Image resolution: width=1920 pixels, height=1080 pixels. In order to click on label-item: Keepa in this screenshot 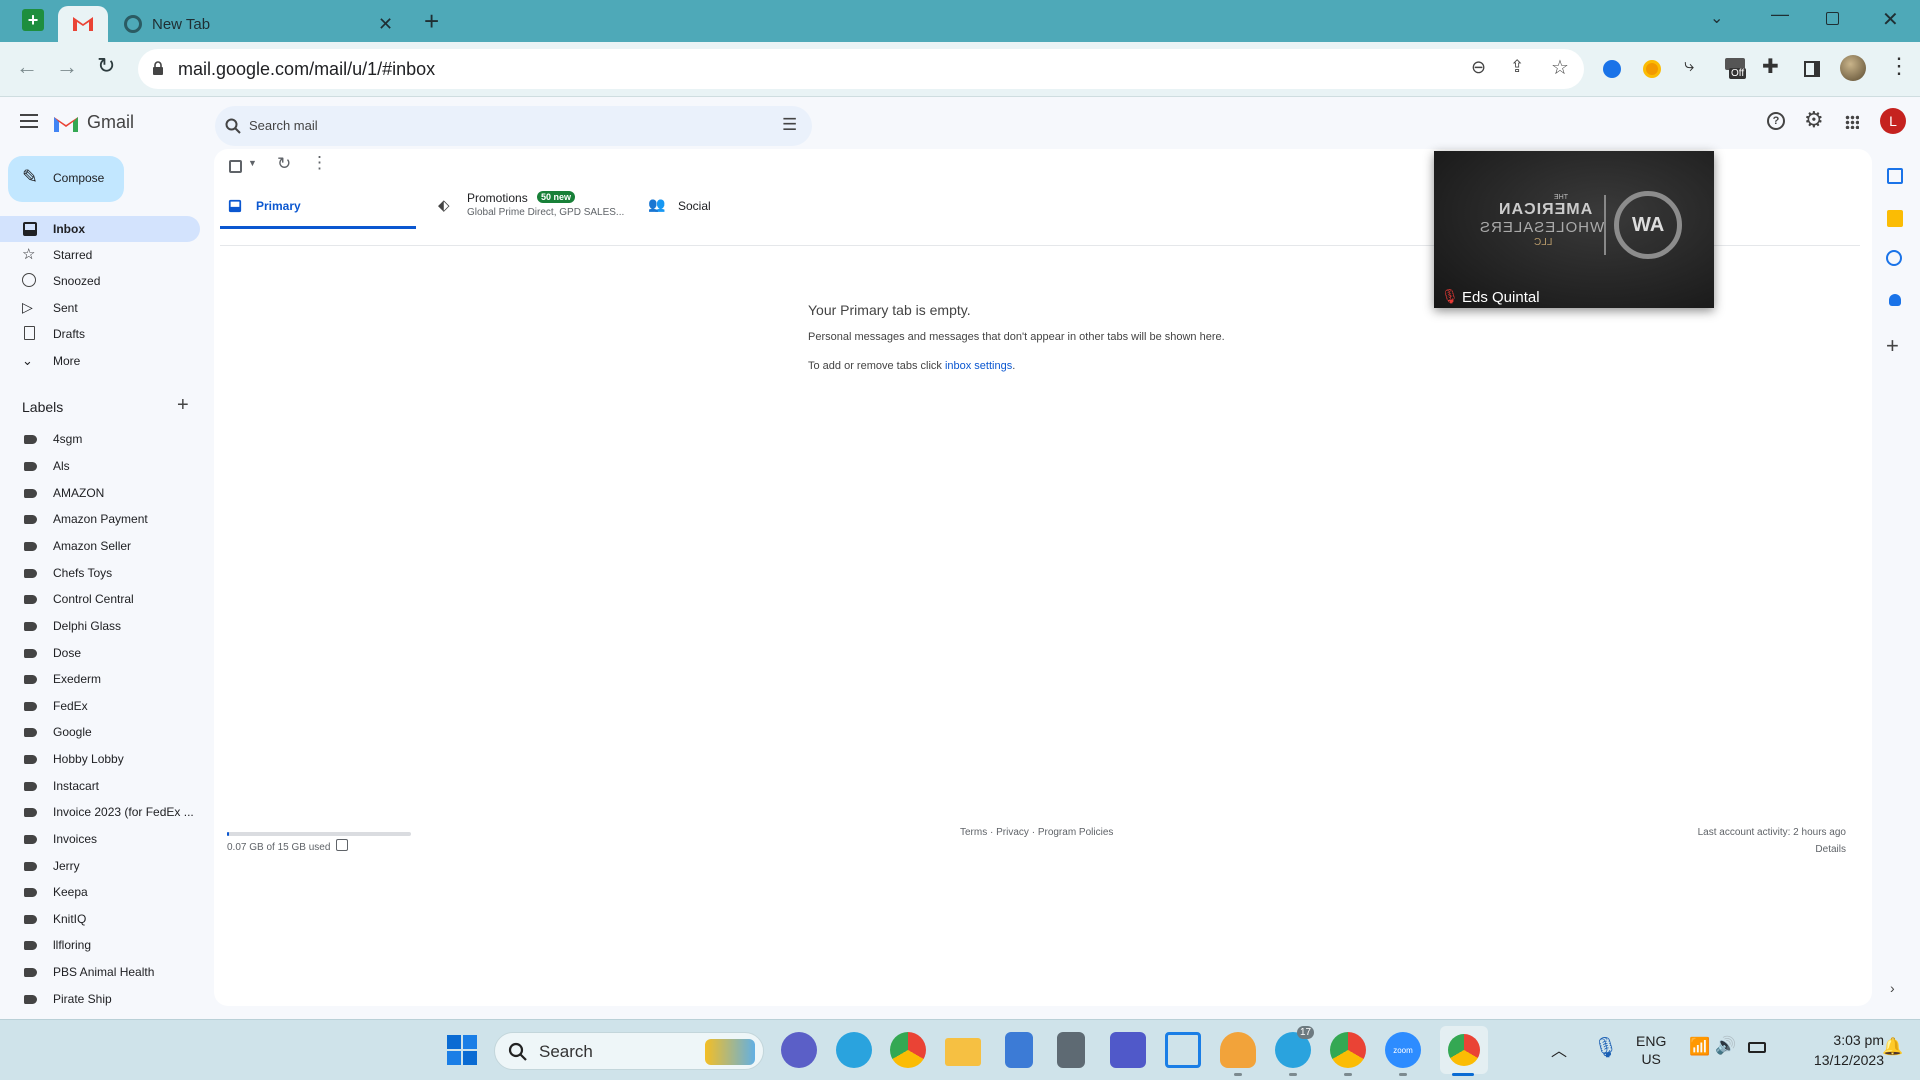, I will do `click(100, 892)`.